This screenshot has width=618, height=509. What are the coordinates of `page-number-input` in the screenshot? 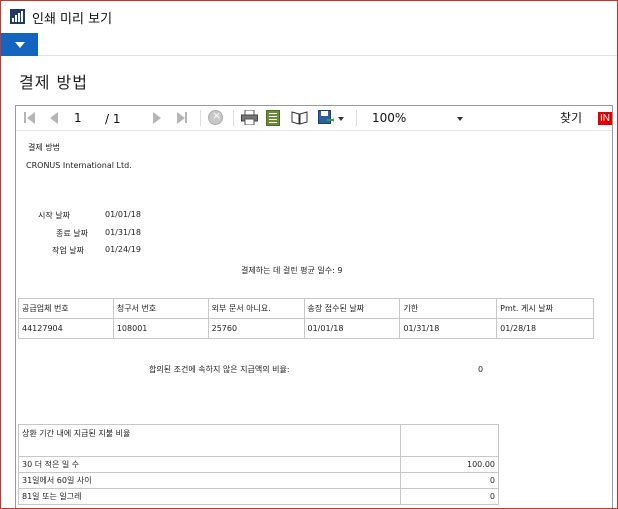 It's located at (81, 117).